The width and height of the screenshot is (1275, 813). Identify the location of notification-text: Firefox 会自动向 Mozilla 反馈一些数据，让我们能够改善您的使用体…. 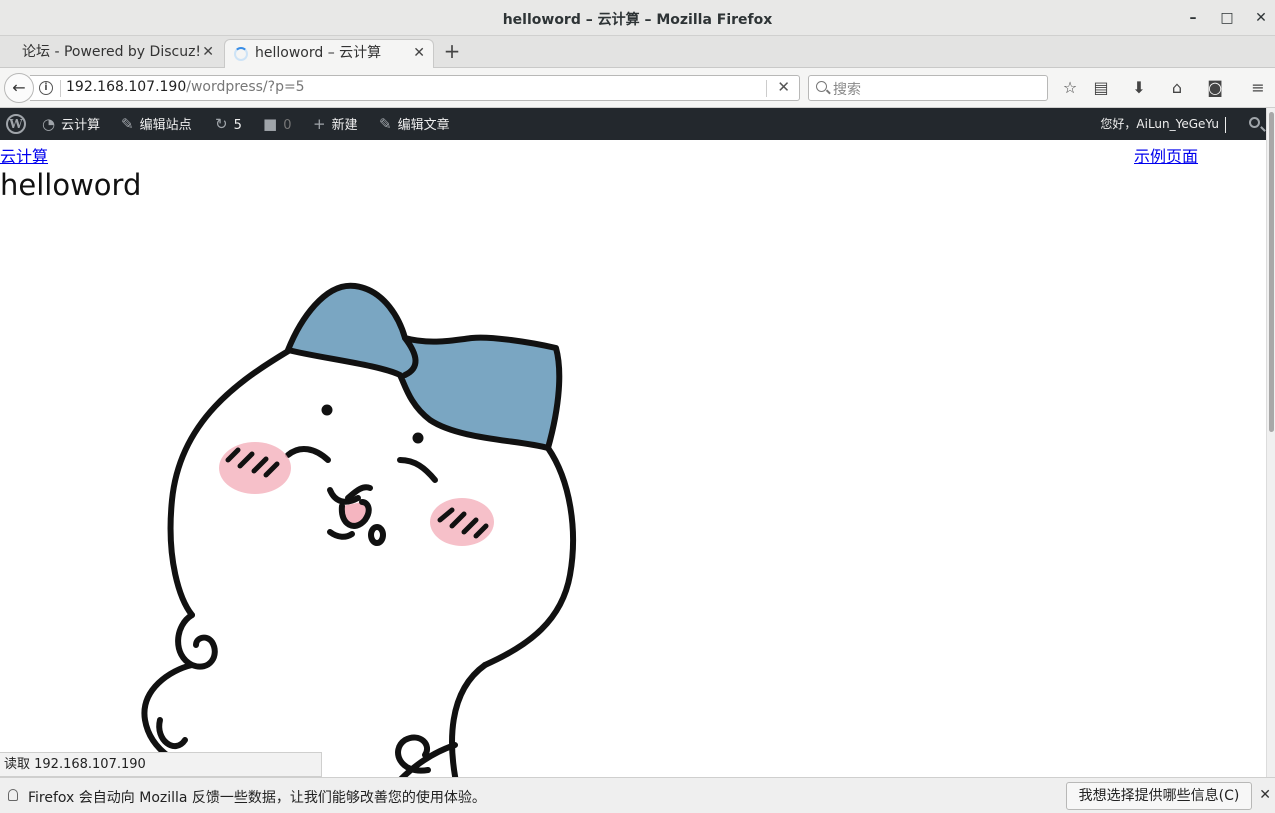
(257, 798).